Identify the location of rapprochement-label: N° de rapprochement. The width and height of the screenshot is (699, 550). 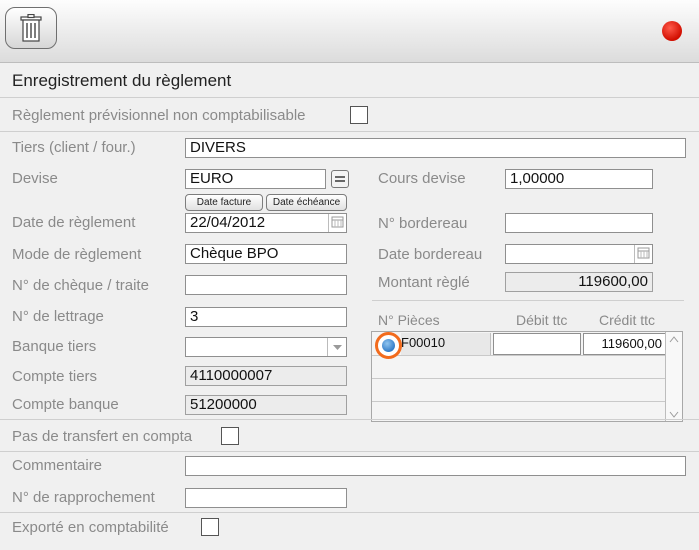
(83, 497).